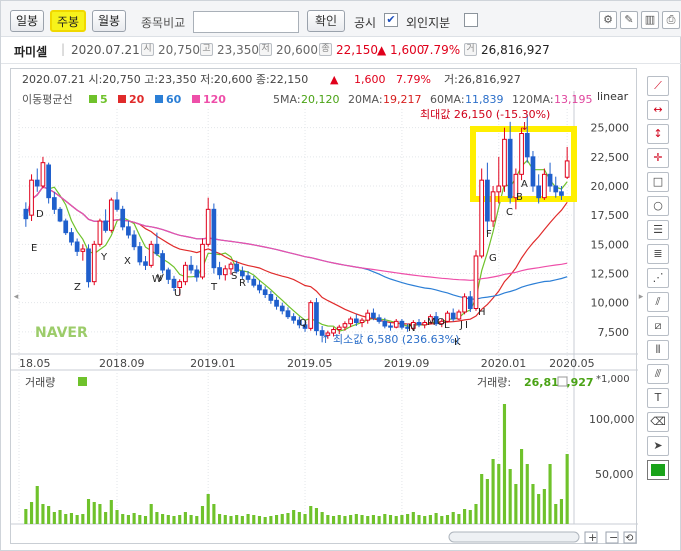 The height and width of the screenshot is (551, 681). What do you see at coordinates (524, 126) in the screenshot?
I see `max-arrow: ↓` at bounding box center [524, 126].